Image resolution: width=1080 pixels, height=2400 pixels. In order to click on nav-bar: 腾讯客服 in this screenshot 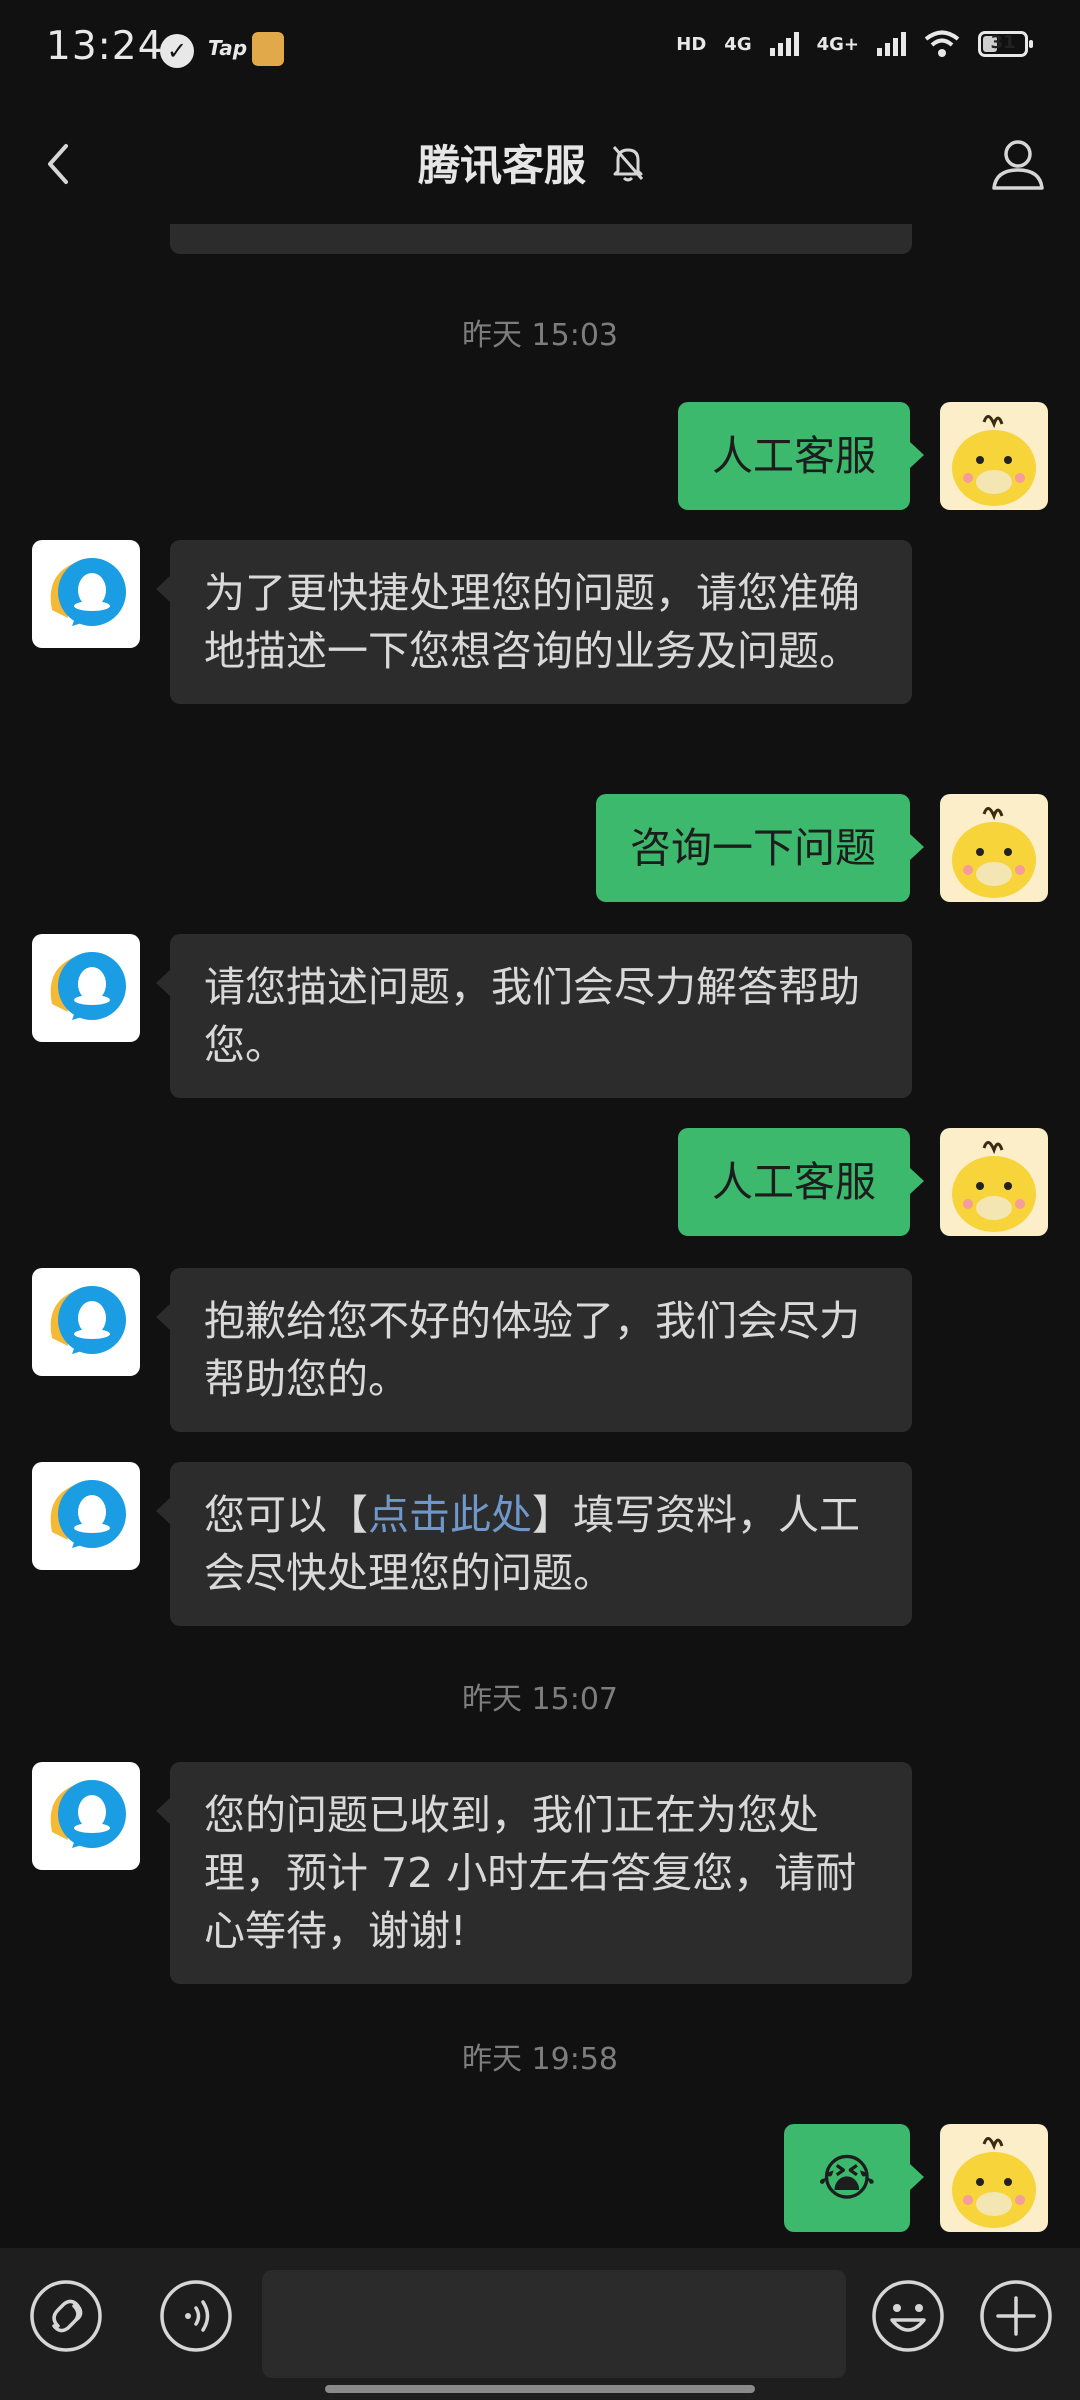, I will do `click(540, 164)`.